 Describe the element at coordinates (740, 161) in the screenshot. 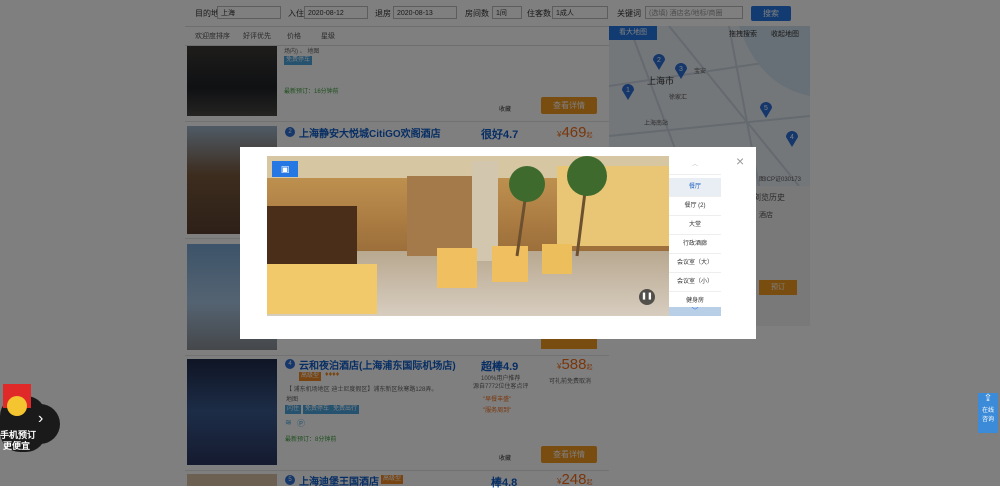

I see `close-icon: ×` at that location.